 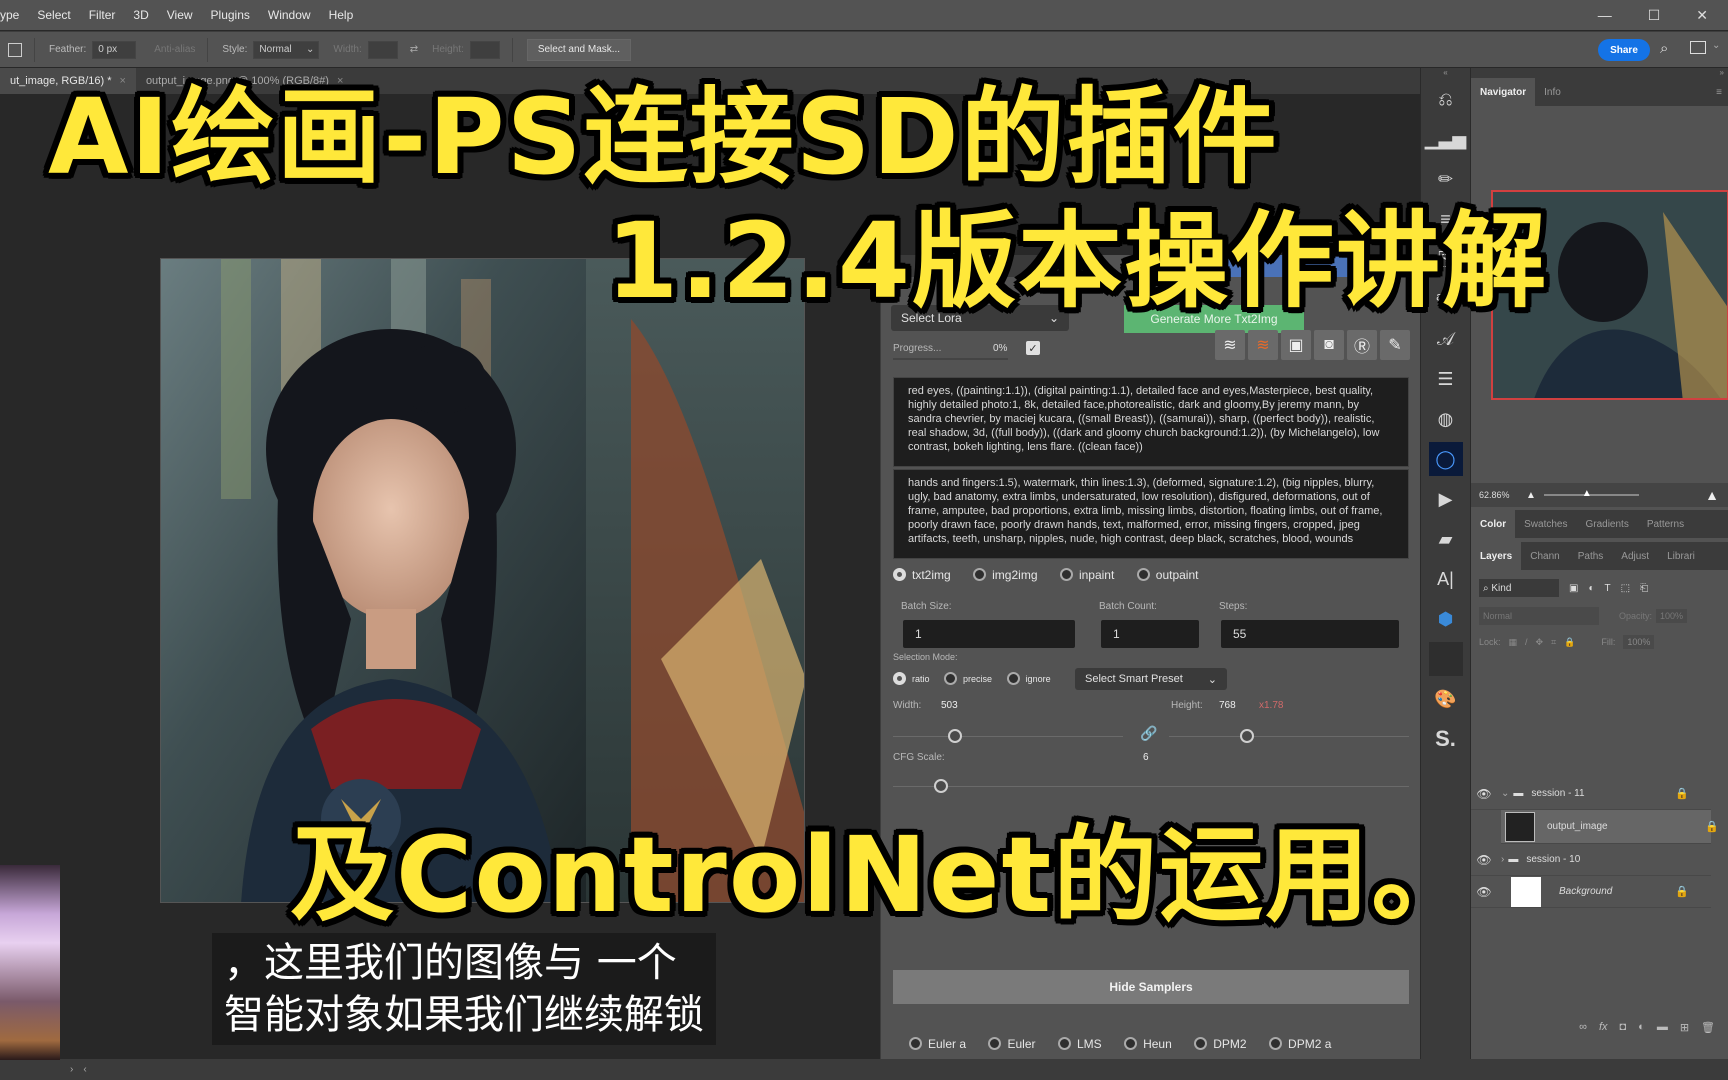 What do you see at coordinates (1664, 48) in the screenshot?
I see `search-icon: ⌕` at bounding box center [1664, 48].